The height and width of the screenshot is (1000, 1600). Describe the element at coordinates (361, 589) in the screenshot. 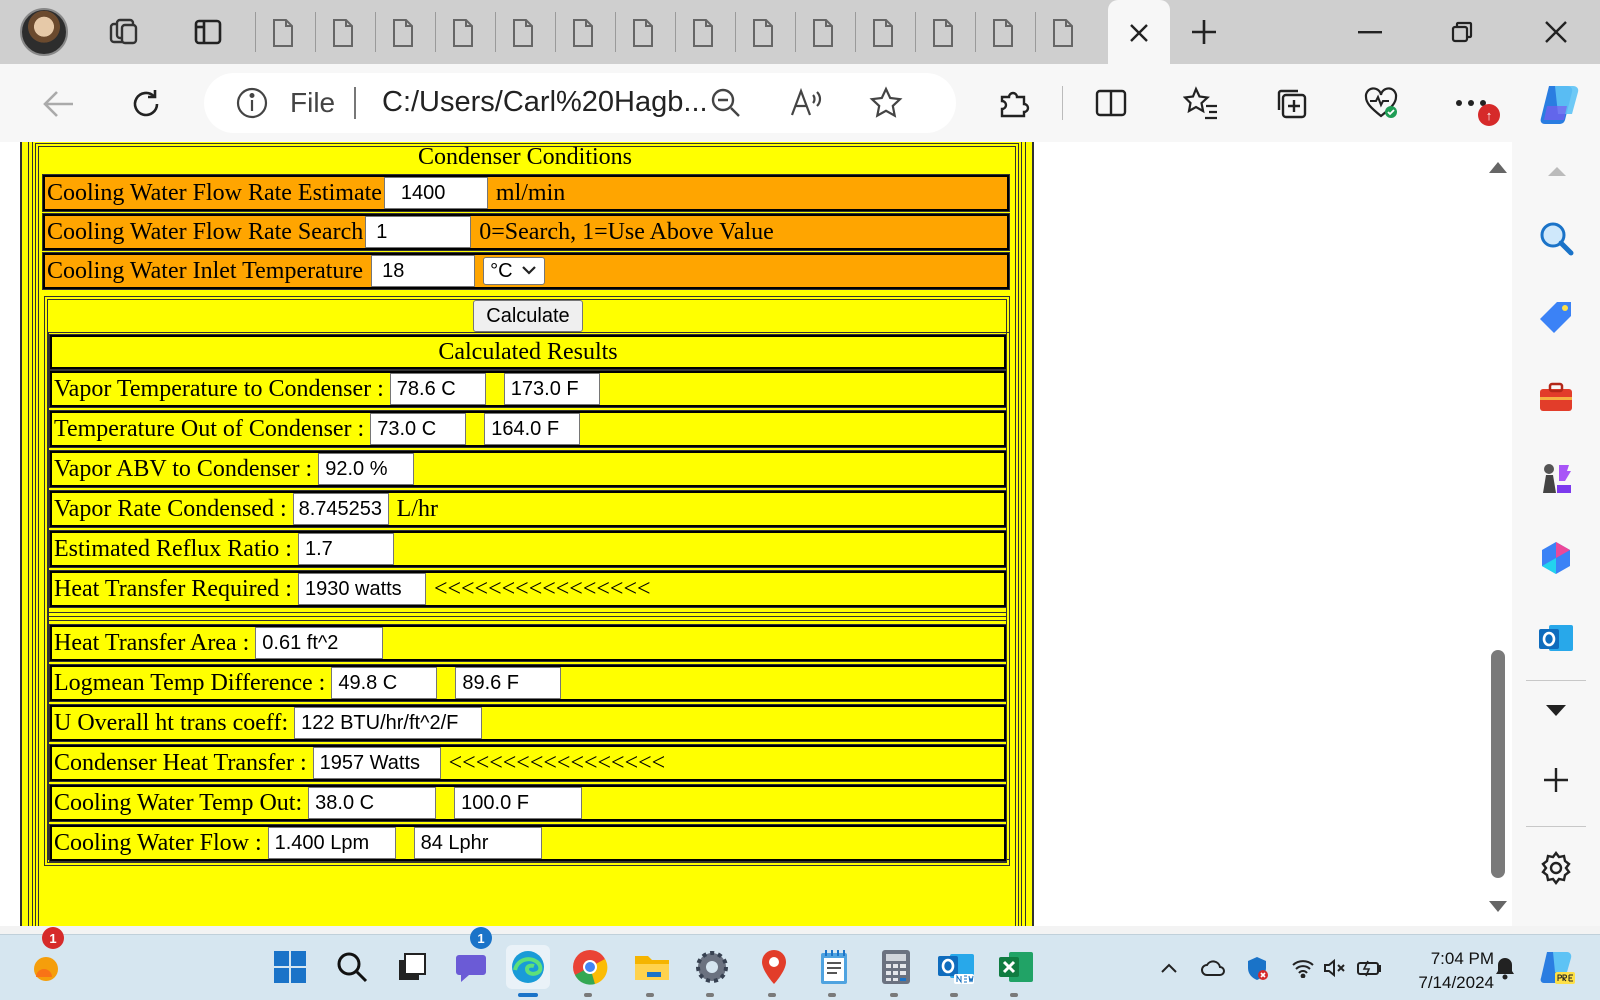

I see `heat-required-field: 1930 watts` at that location.